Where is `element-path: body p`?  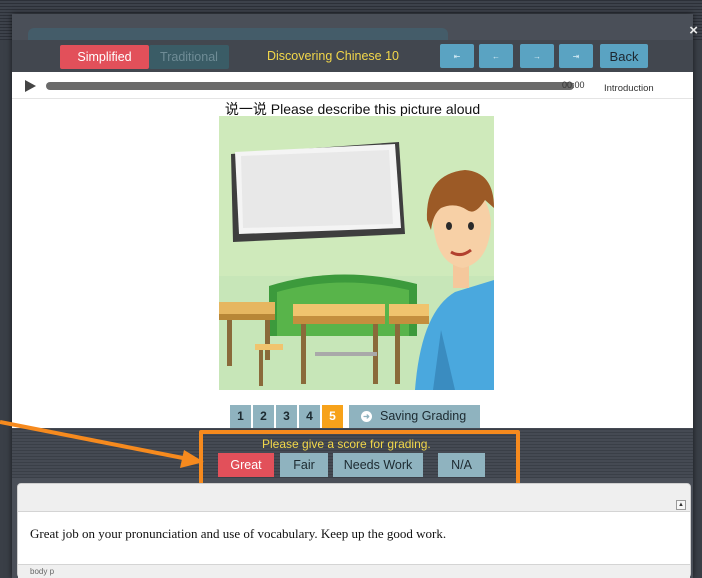
element-path: body p is located at coordinates (42, 571).